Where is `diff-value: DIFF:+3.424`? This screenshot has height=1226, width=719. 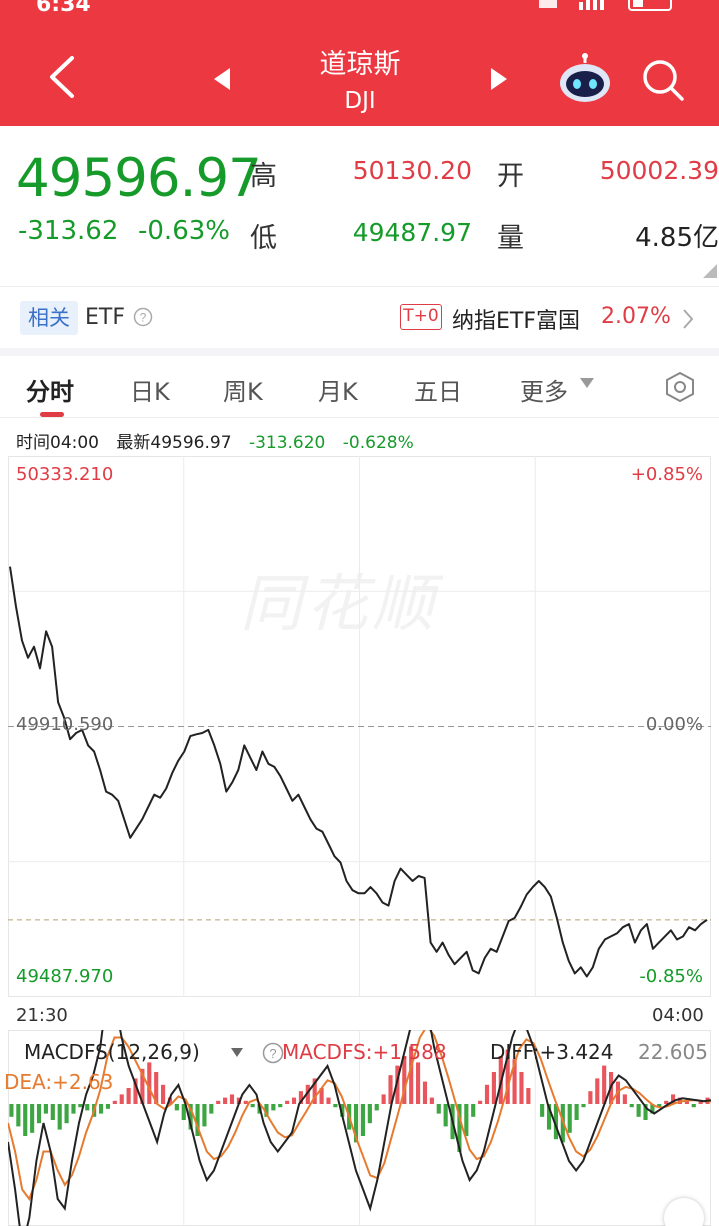
diff-value: DIFF:+3.424 is located at coordinates (552, 1052).